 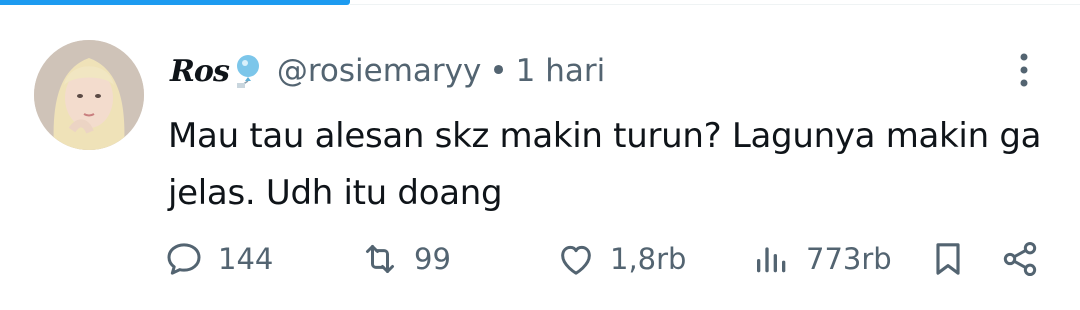 What do you see at coordinates (715, 4) in the screenshot?
I see `divider` at bounding box center [715, 4].